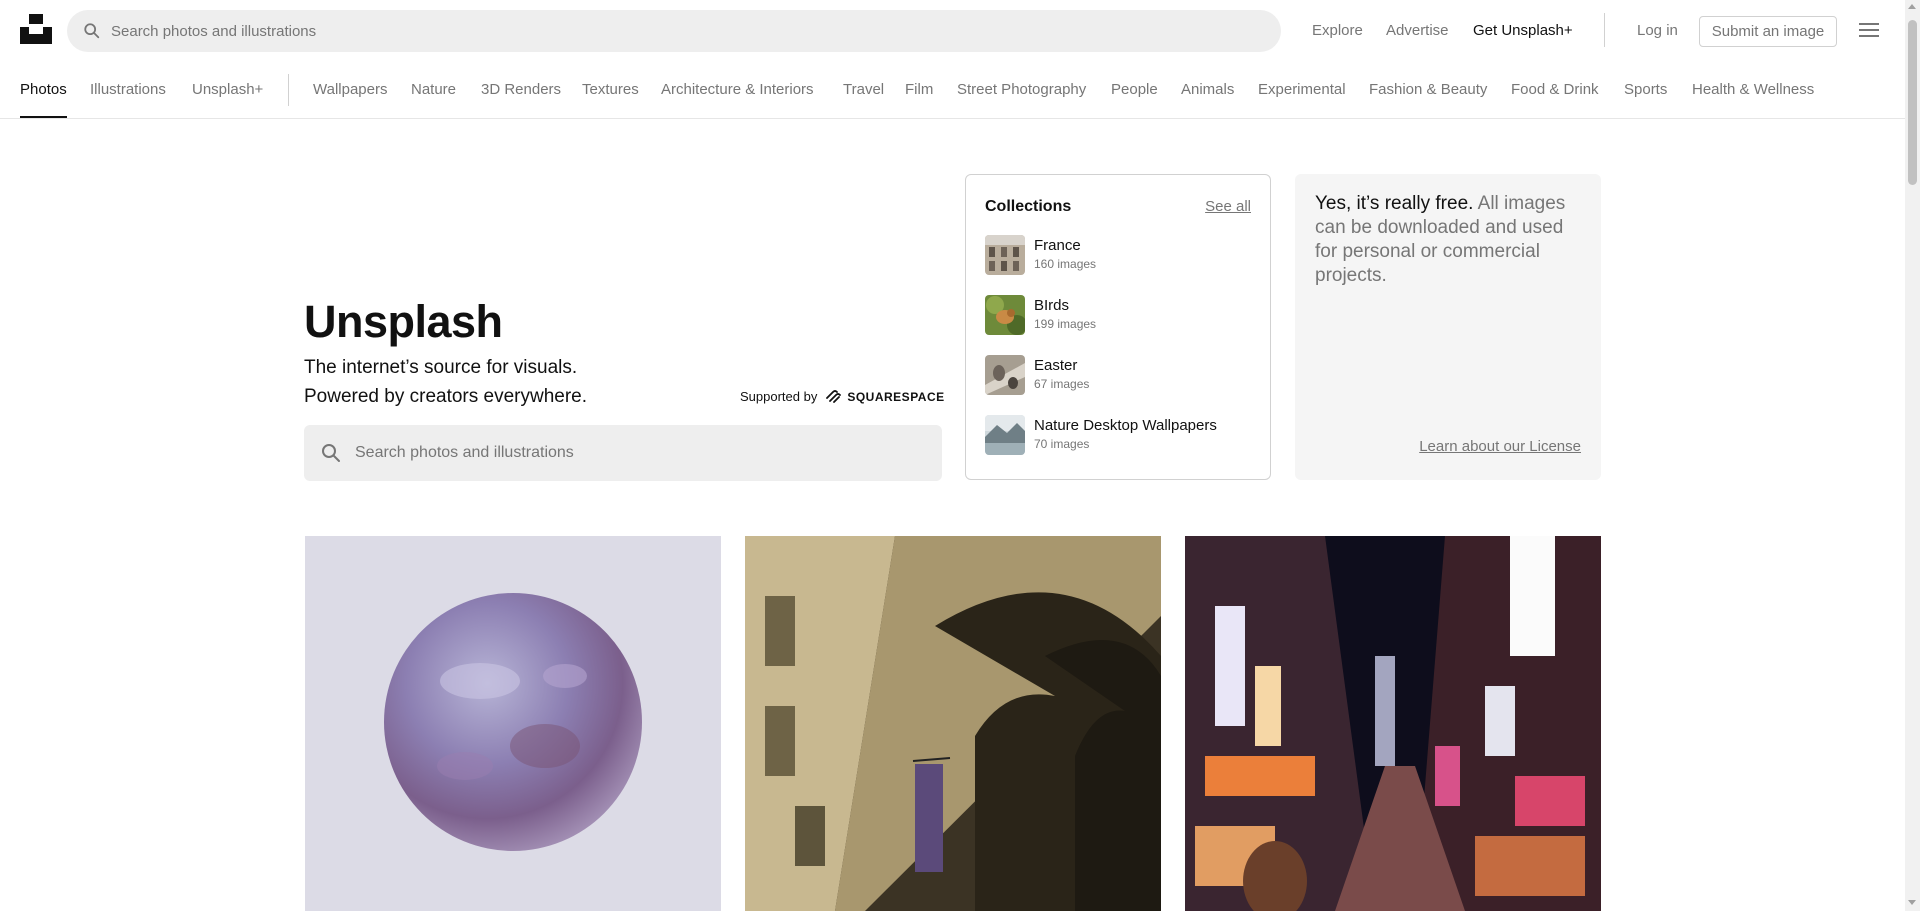 This screenshot has height=911, width=1920. I want to click on hero-search-input, so click(635, 453).